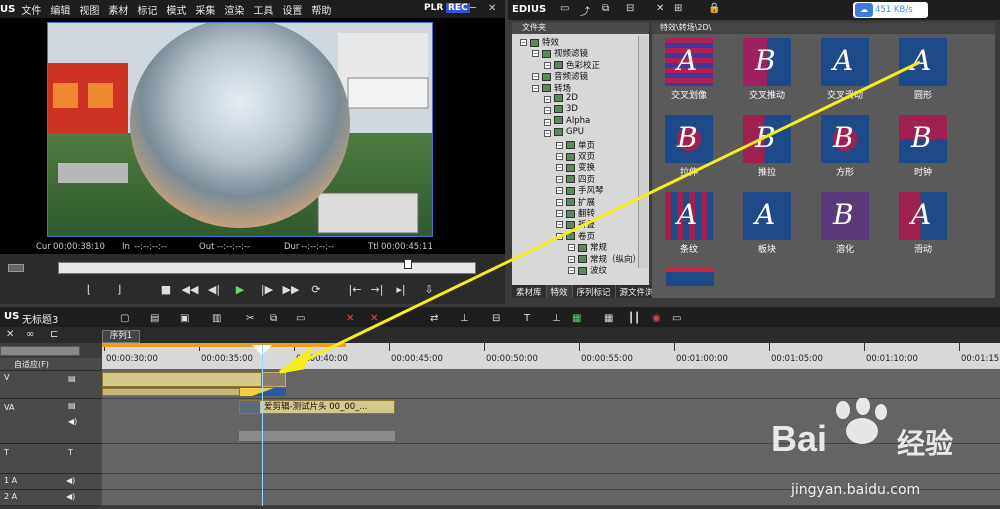  What do you see at coordinates (885, 451) in the screenshot?
I see `baidu-watermark: Bai 经验 jingyan.baidu.com` at bounding box center [885, 451].